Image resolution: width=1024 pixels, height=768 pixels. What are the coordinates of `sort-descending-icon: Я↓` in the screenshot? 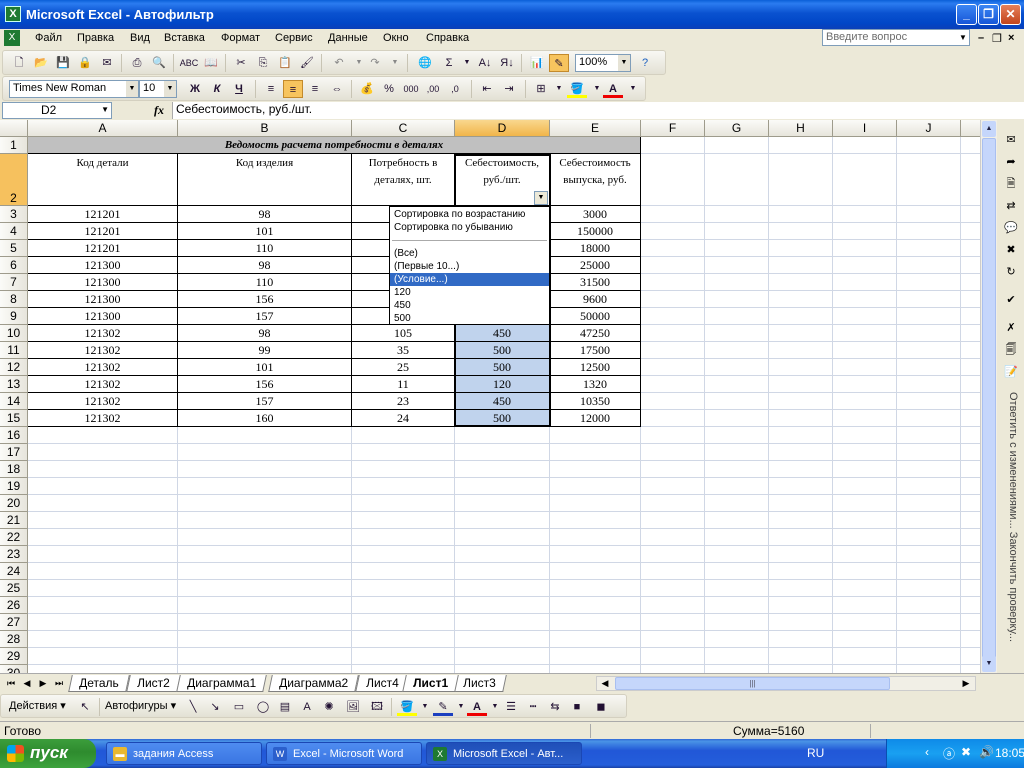 It's located at (507, 63).